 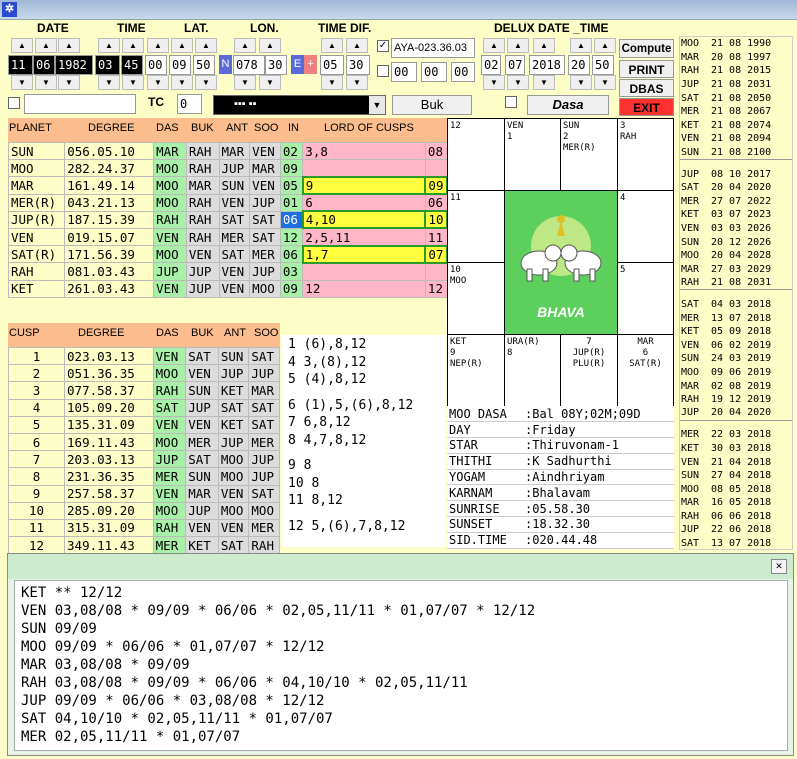 I want to click on planet-row: SAT(R) 171.56.39 MOO VEN SAT MER 06 1,7 07, so click(x=227, y=254).